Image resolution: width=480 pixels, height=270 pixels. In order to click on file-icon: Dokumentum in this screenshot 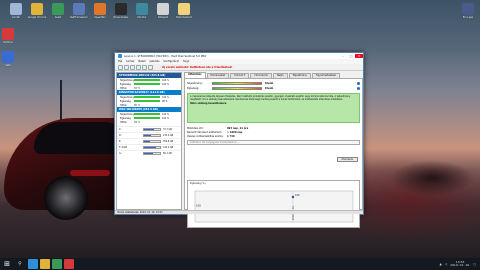, I will do `click(184, 11)`.